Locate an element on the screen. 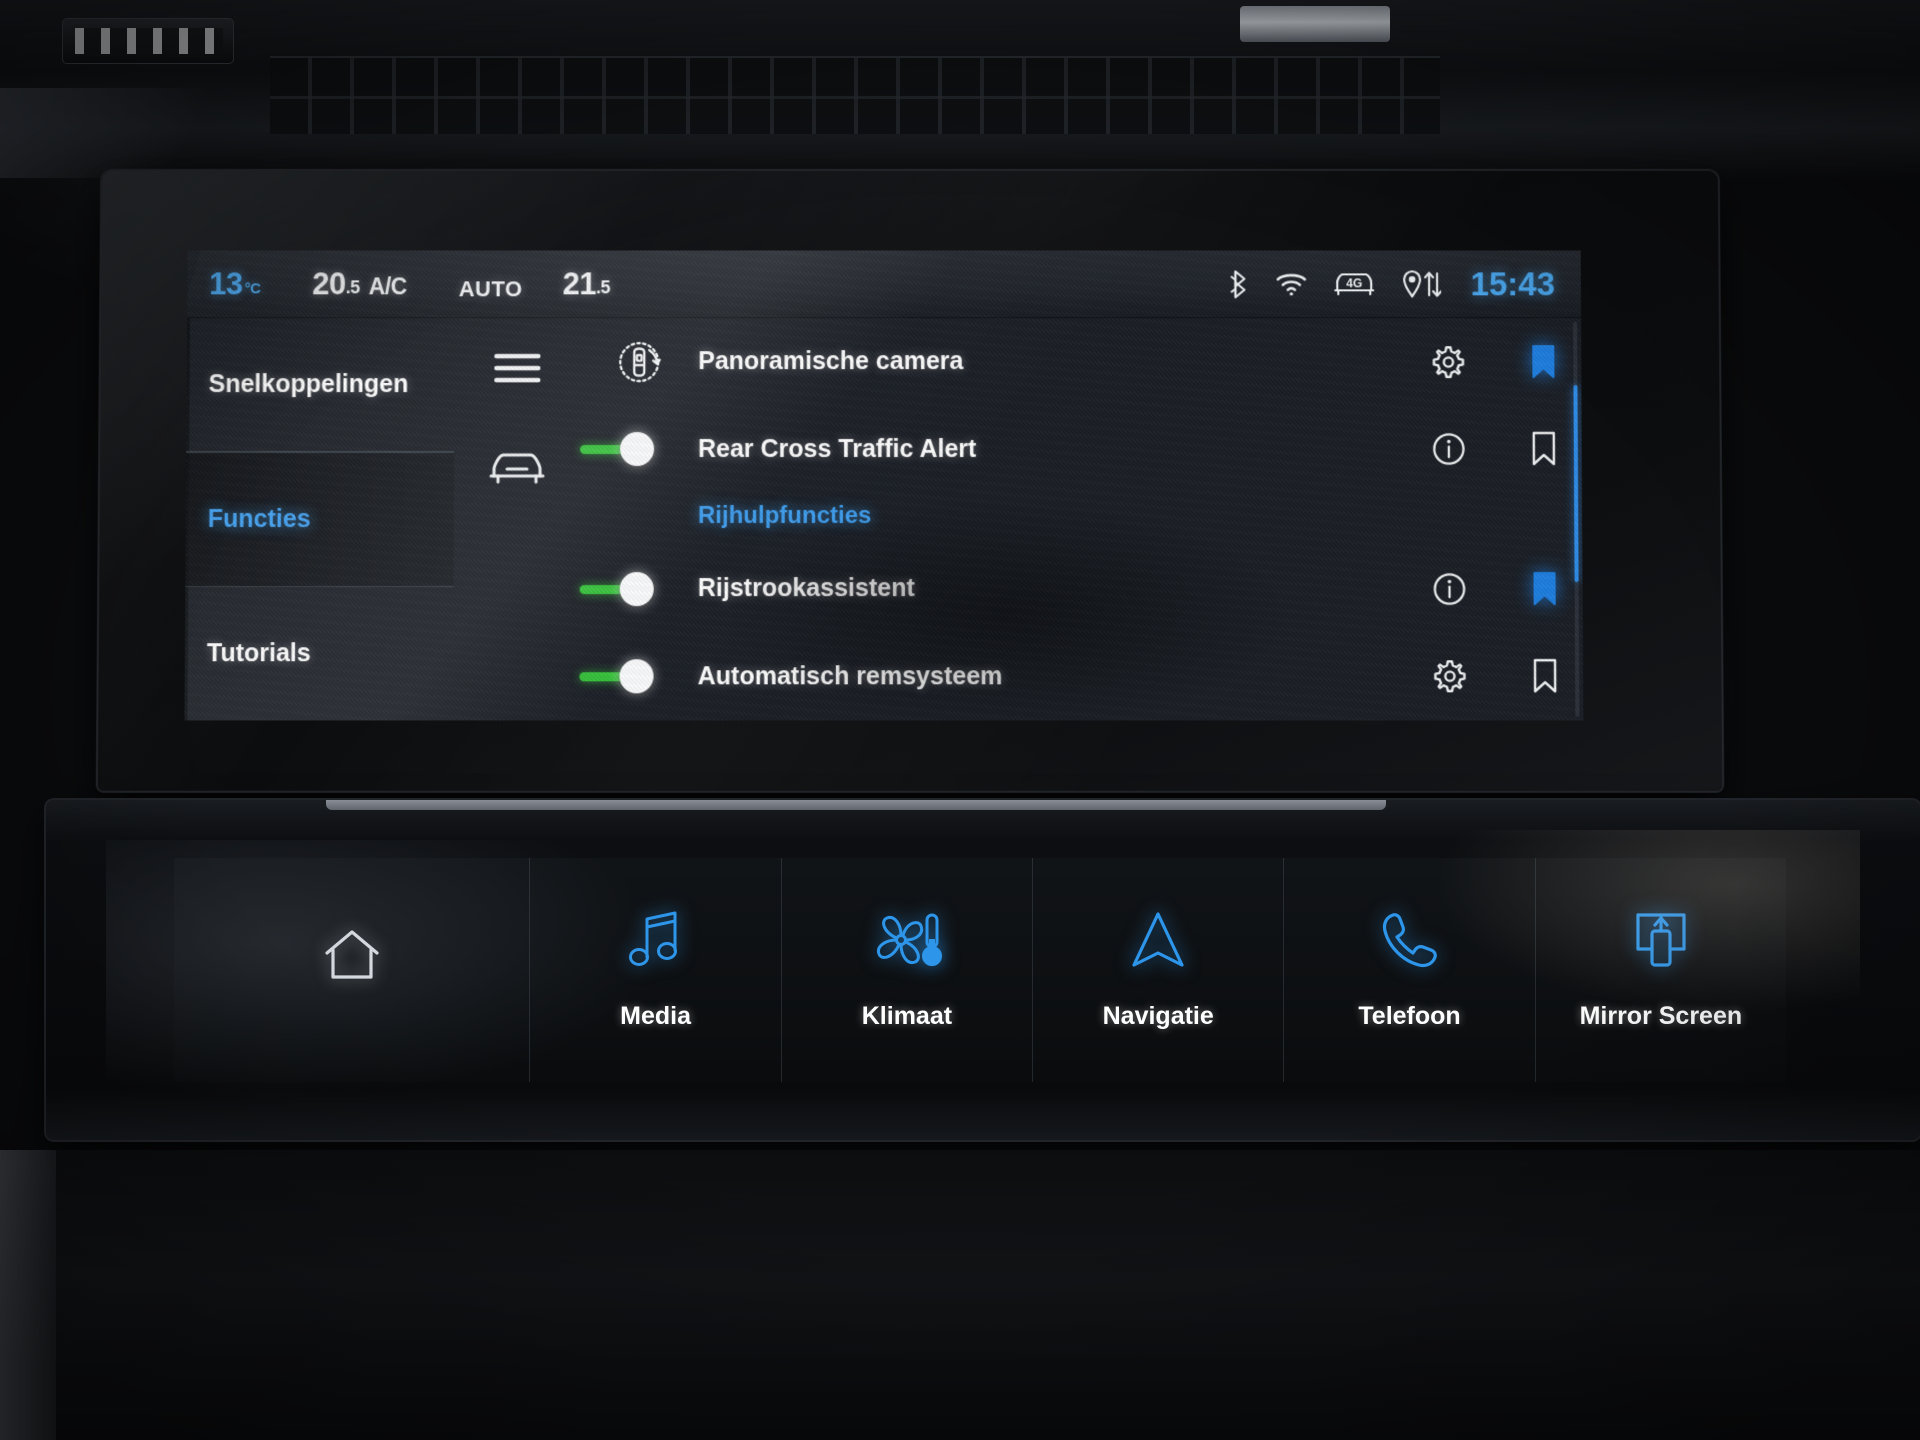  nav-button-label: Klimaat is located at coordinates (907, 1016).